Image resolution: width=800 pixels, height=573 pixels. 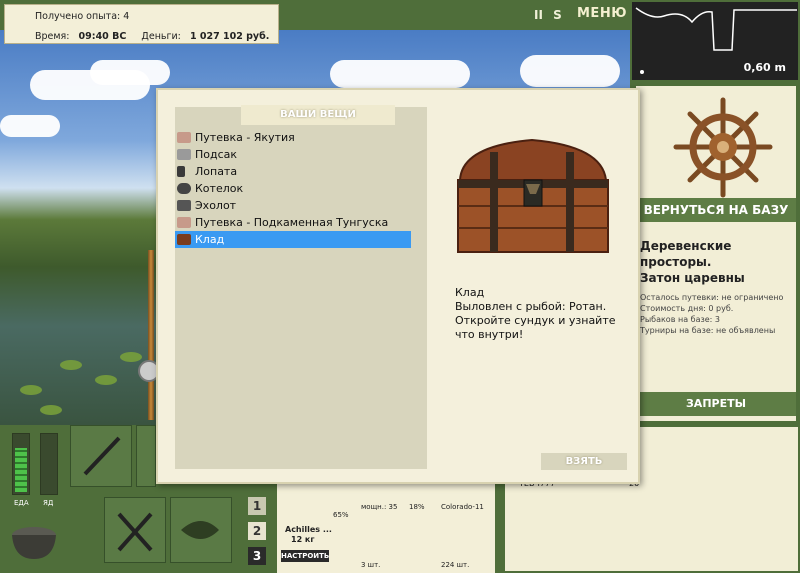 What do you see at coordinates (181, 171) in the screenshot?
I see `shovel-icon` at bounding box center [181, 171].